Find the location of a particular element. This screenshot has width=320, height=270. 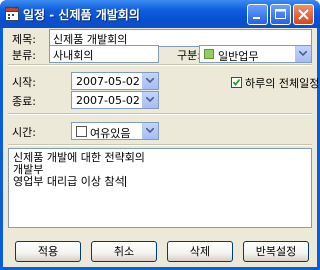

checkmark-icon is located at coordinates (236, 82).